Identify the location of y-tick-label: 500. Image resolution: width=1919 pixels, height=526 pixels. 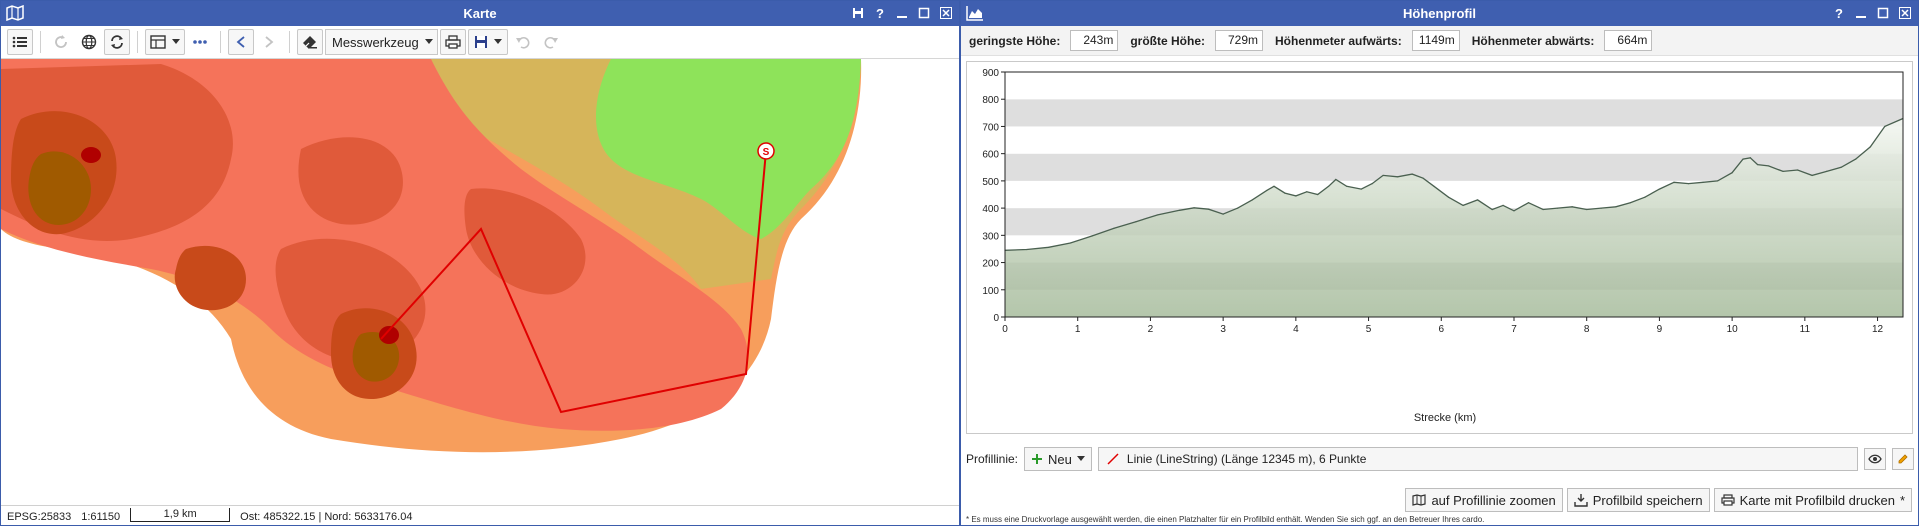
(990, 182).